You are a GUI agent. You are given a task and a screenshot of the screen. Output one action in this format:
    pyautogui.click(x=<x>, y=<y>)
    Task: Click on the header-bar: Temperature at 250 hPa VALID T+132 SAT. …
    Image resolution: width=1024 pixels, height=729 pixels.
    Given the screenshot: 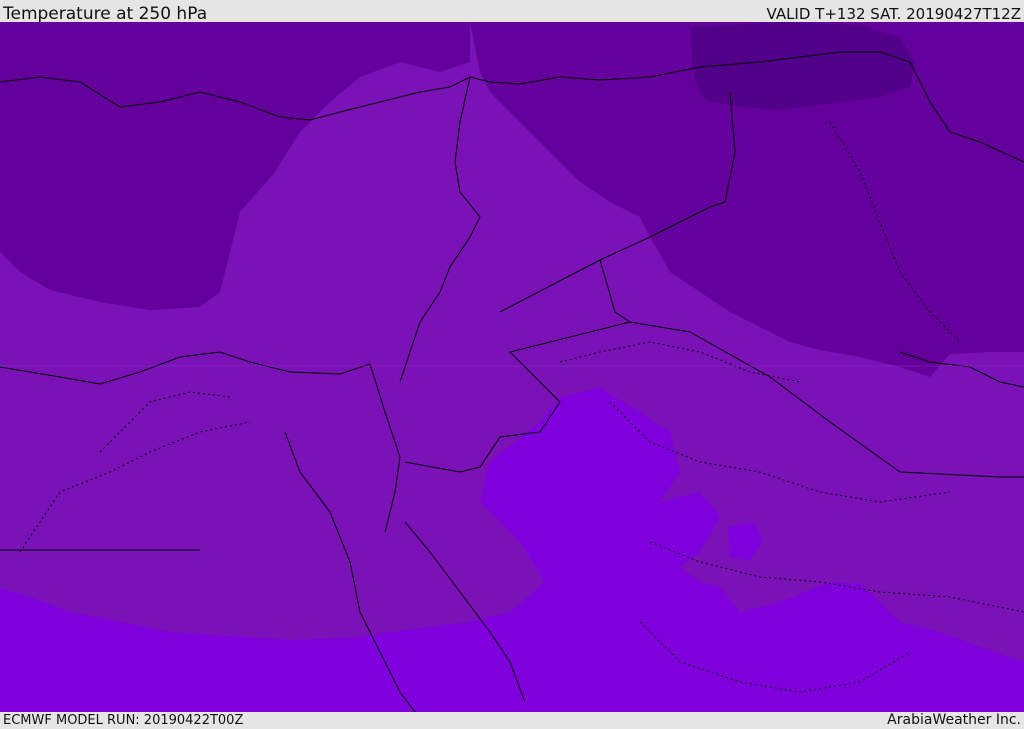 What is the action you would take?
    pyautogui.click(x=512, y=12)
    